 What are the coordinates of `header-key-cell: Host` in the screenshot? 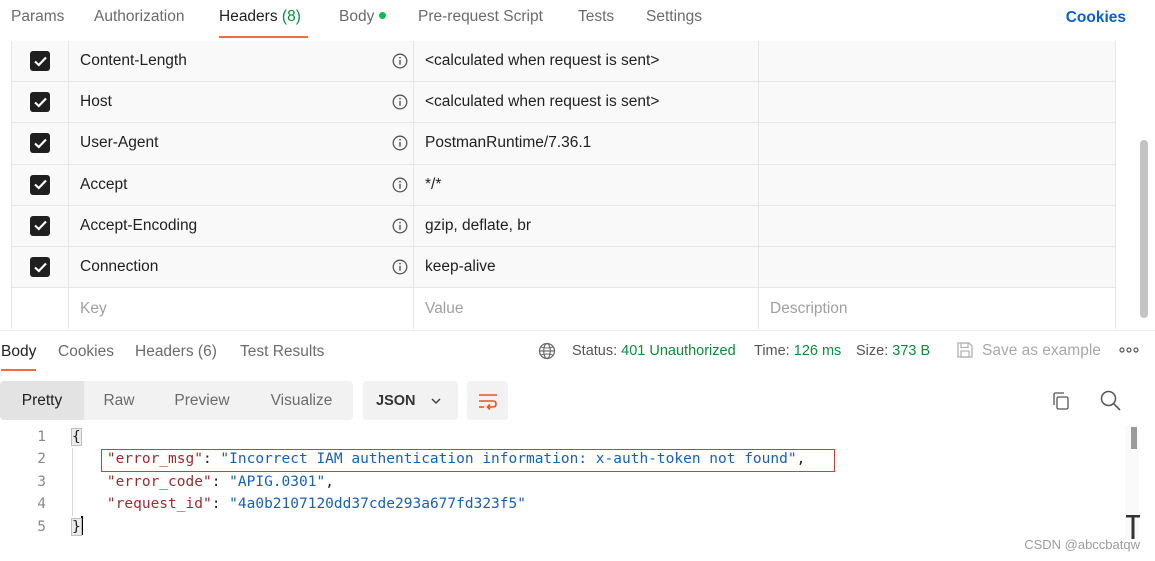 It's located at (241, 102).